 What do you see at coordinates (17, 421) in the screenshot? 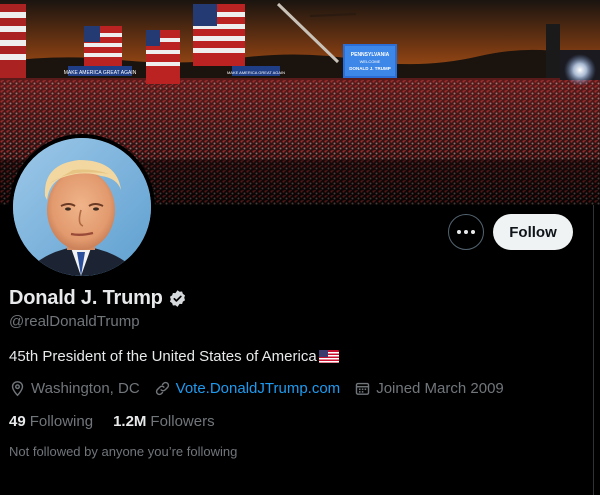
I see `following-count: 49` at bounding box center [17, 421].